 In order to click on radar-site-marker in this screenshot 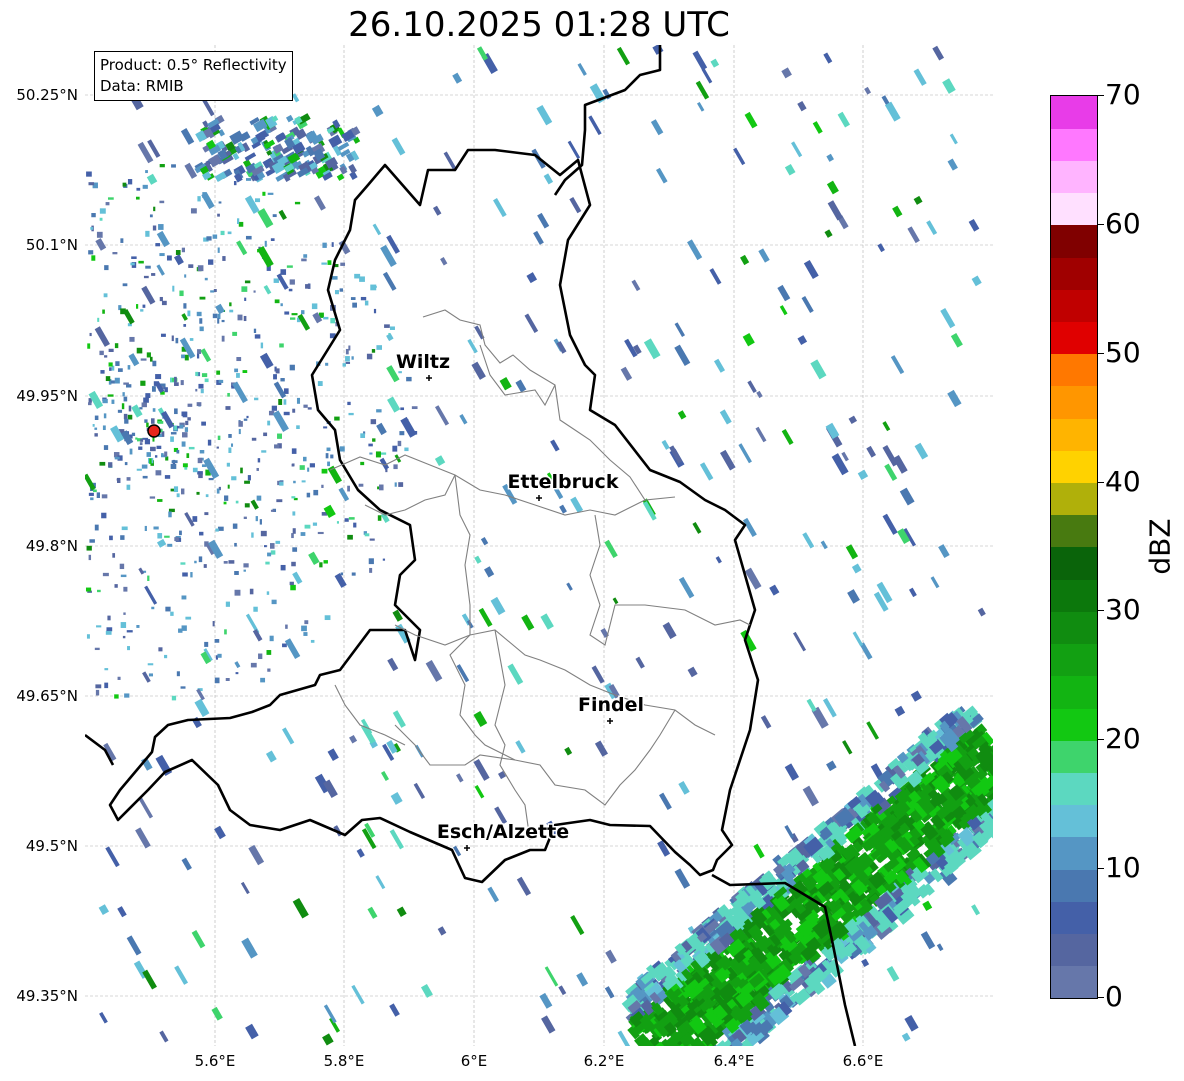, I will do `click(154, 431)`.